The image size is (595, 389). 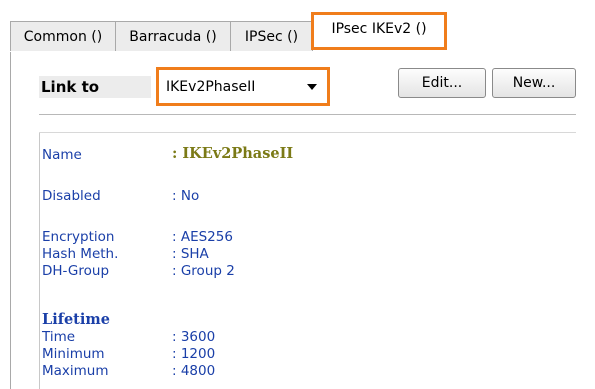 What do you see at coordinates (233, 153) in the screenshot?
I see `property-value: : IKEv2PhaseII` at bounding box center [233, 153].